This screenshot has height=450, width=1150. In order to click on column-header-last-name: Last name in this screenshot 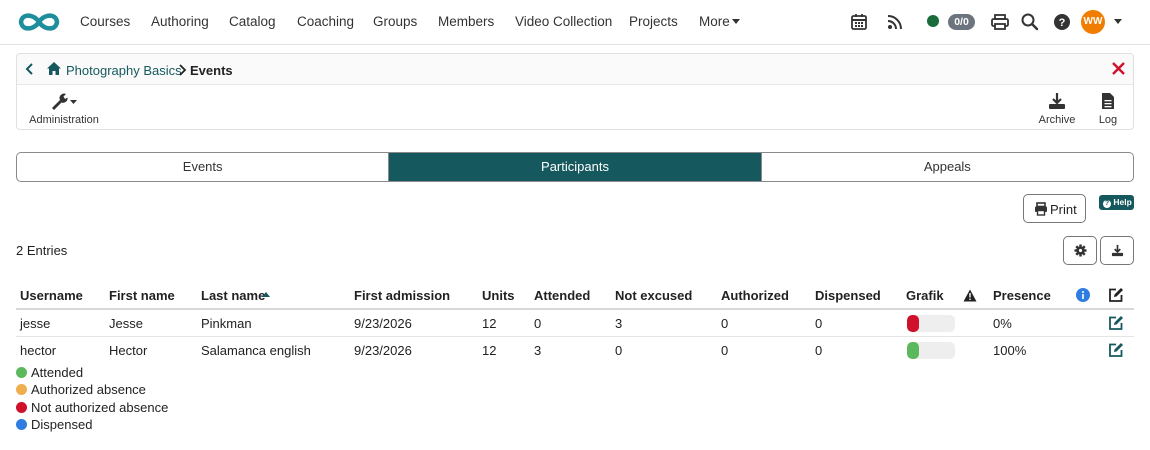, I will do `click(233, 295)`.